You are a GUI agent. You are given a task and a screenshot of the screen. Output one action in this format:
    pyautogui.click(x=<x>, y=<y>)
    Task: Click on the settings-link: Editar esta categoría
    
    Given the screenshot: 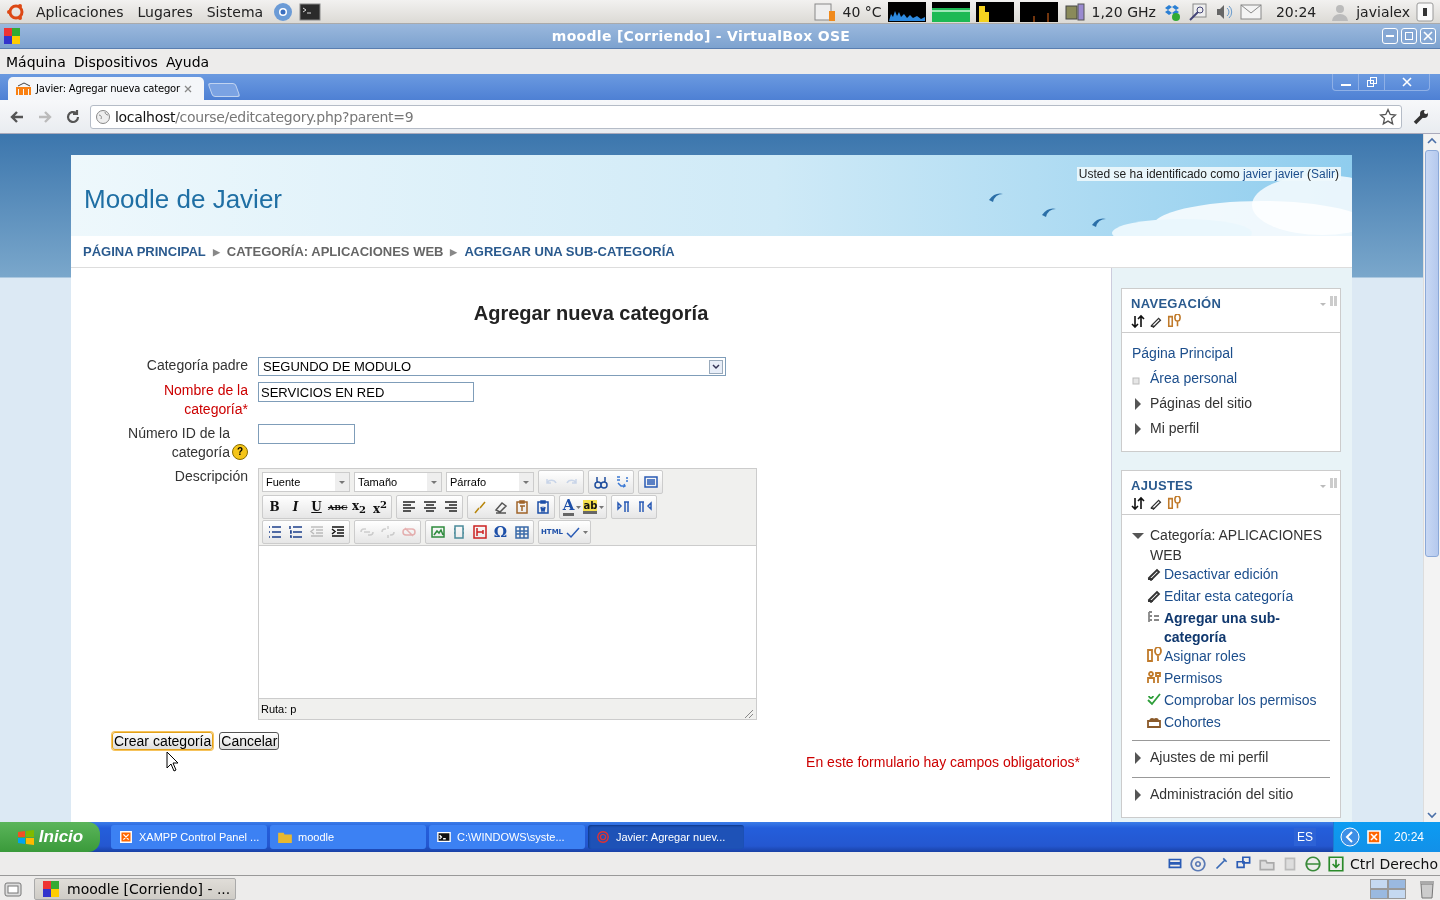 What is the action you would take?
    pyautogui.click(x=1229, y=596)
    